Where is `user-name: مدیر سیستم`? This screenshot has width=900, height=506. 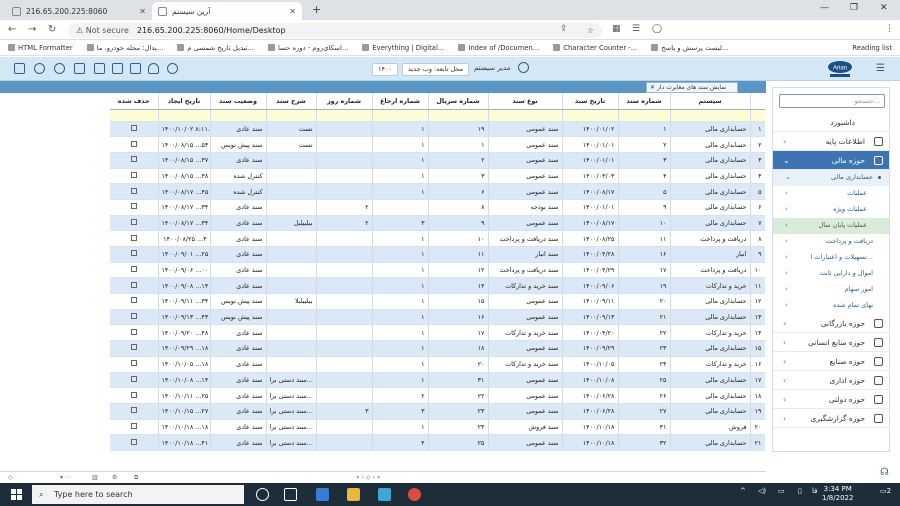
user-name: مدیر سیستم is located at coordinates (492, 68).